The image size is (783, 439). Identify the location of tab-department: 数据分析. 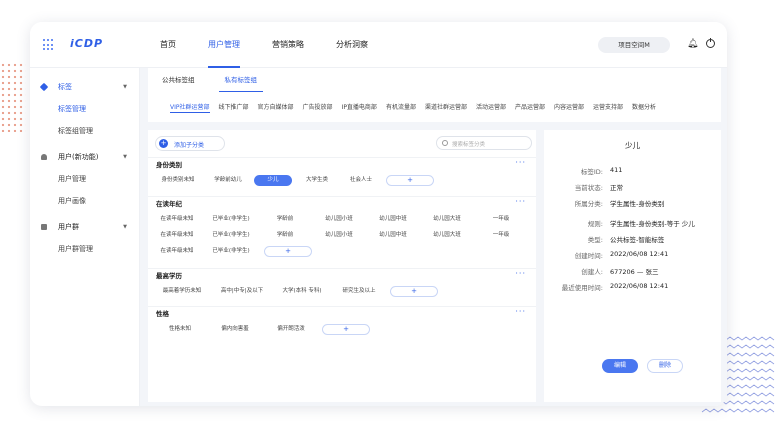
(644, 106).